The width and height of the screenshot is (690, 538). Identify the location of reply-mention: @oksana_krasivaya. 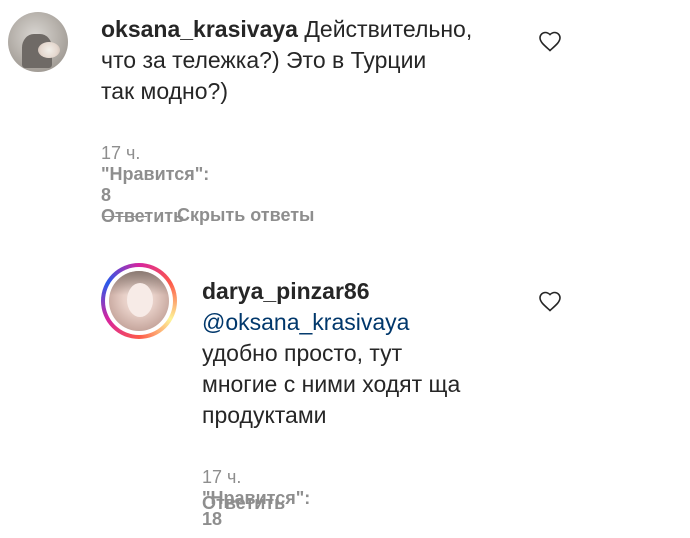
(305, 322).